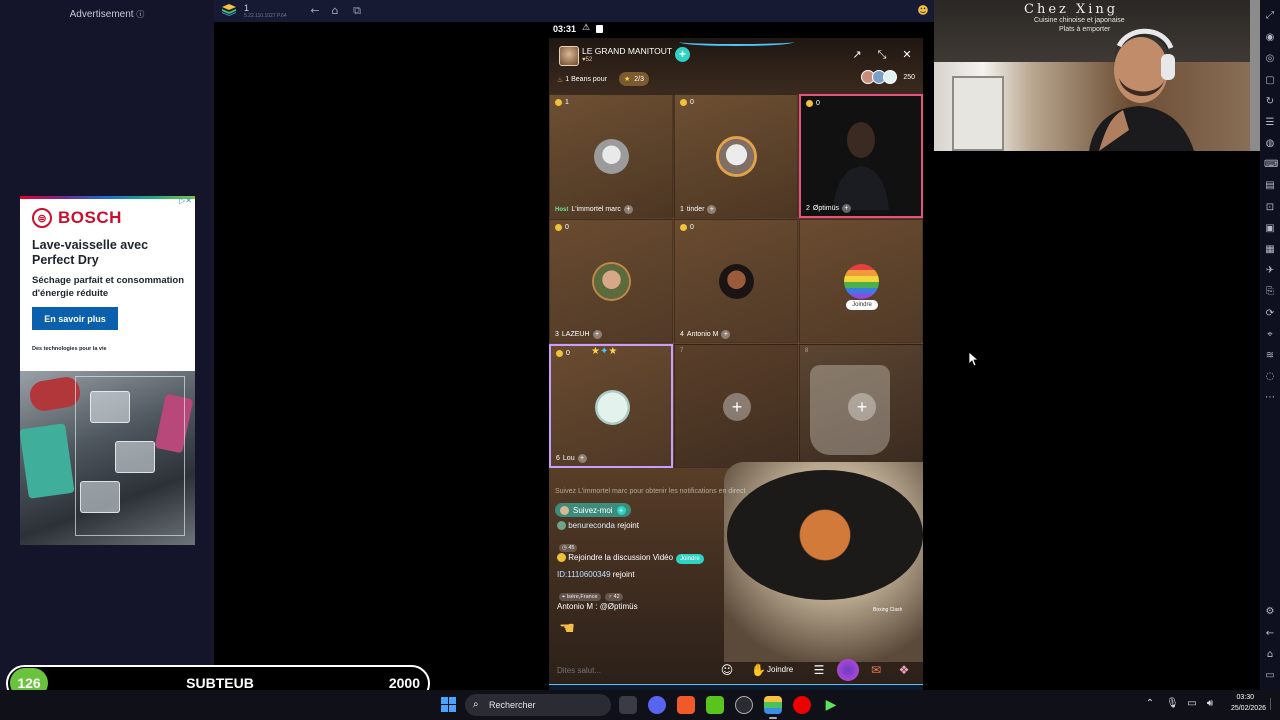 Image resolution: width=1280 pixels, height=720 pixels. I want to click on sidebar-icon-1: ◉, so click(1270, 38).